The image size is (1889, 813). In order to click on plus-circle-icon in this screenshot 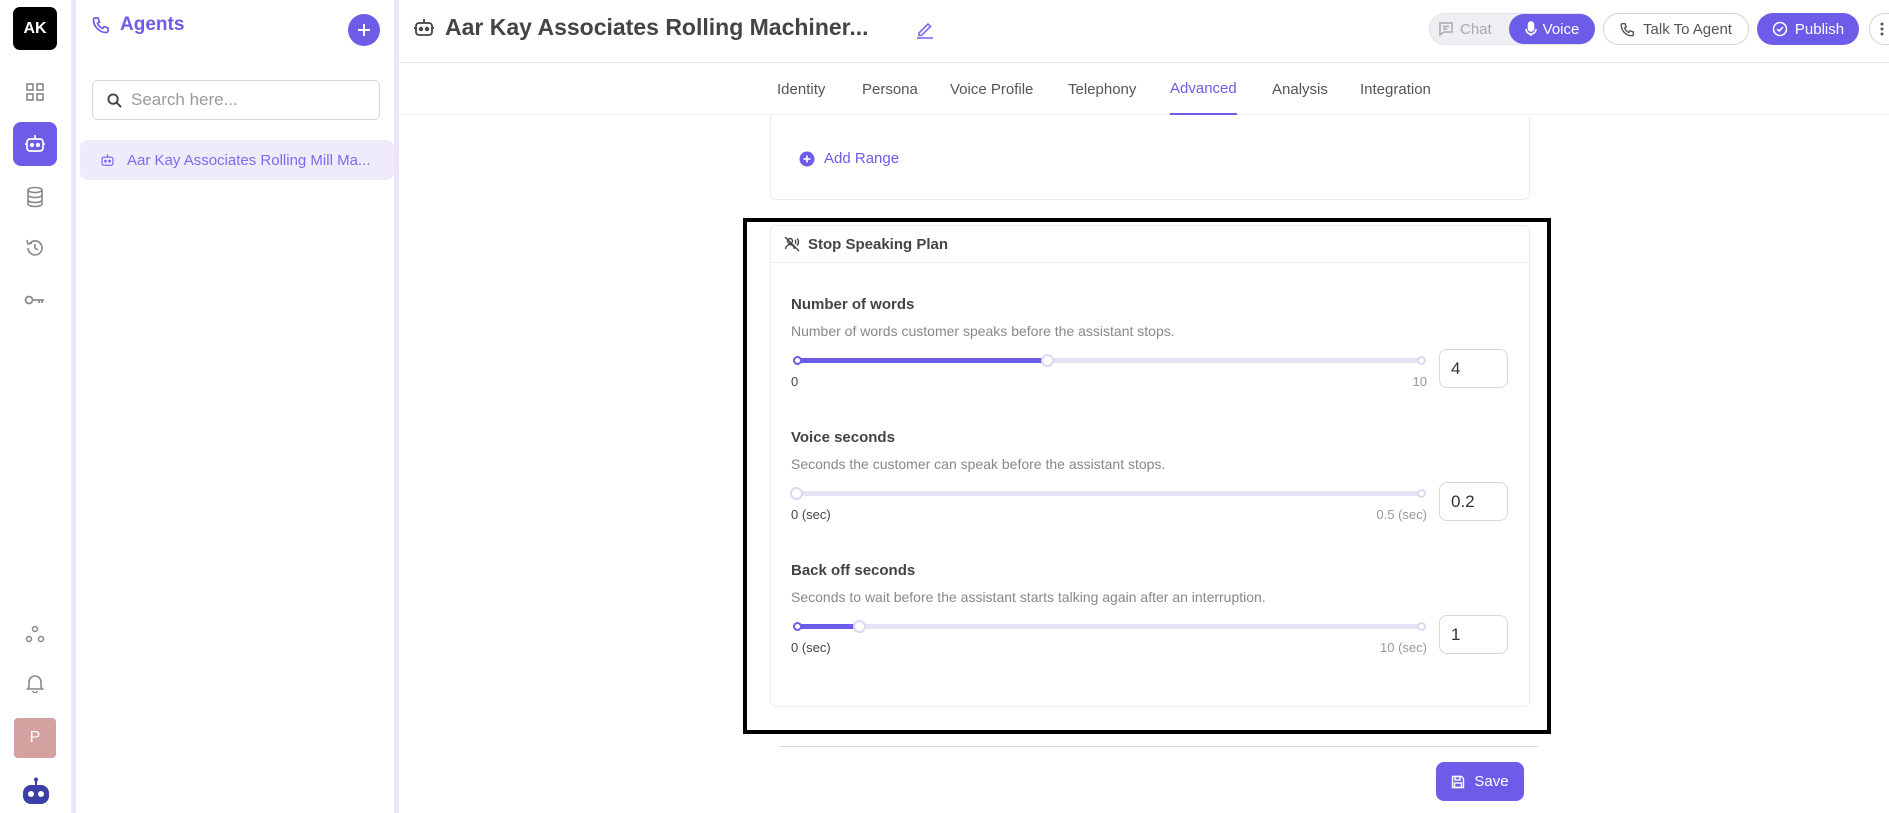, I will do `click(807, 159)`.